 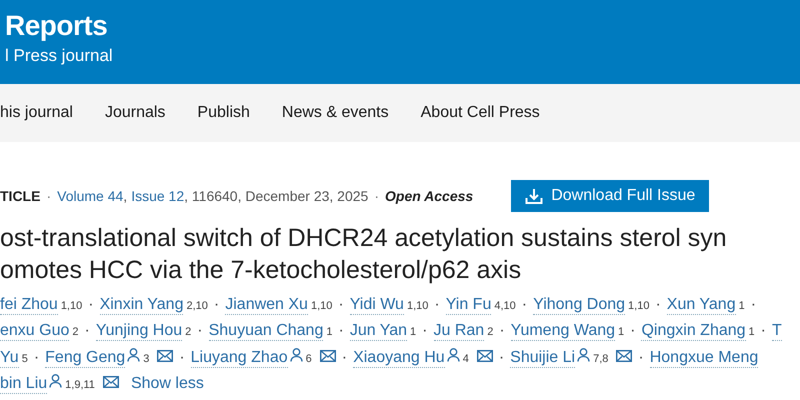 I want to click on affiliation-number: 5, so click(x=25, y=359).